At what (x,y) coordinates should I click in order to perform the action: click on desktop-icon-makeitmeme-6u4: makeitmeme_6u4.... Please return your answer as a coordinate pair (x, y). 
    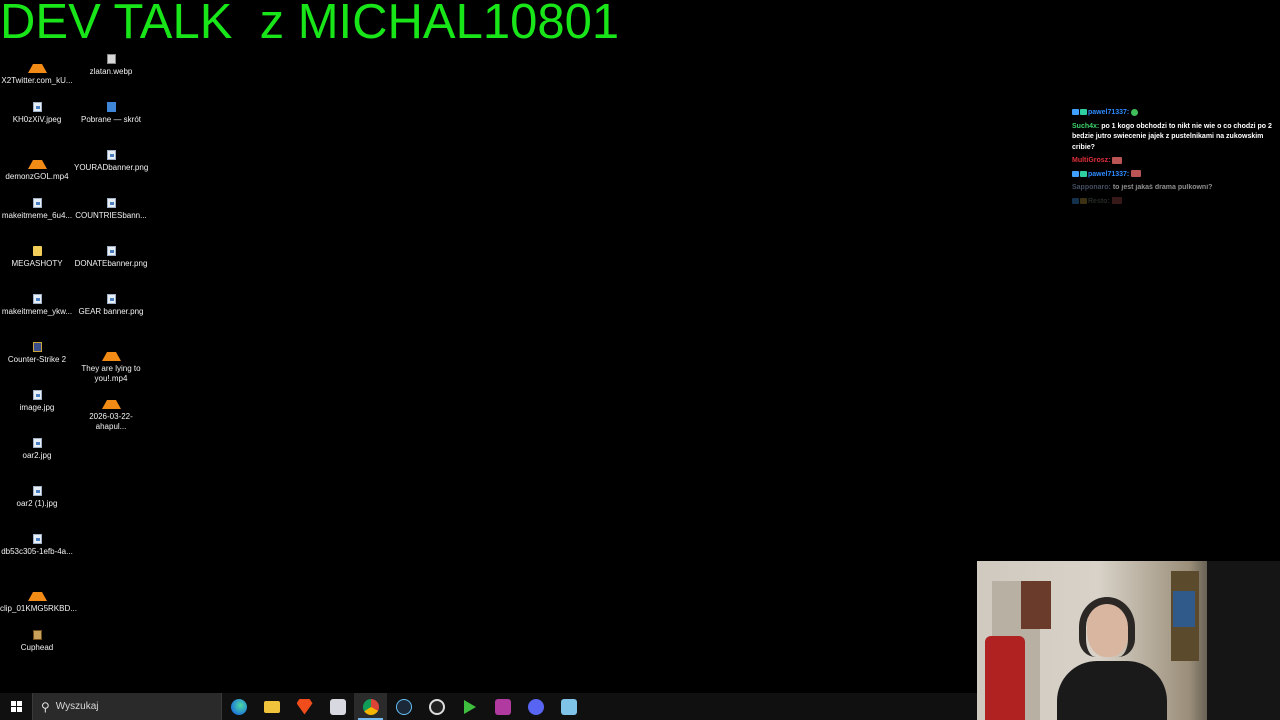
    Looking at the image, I should click on (37, 209).